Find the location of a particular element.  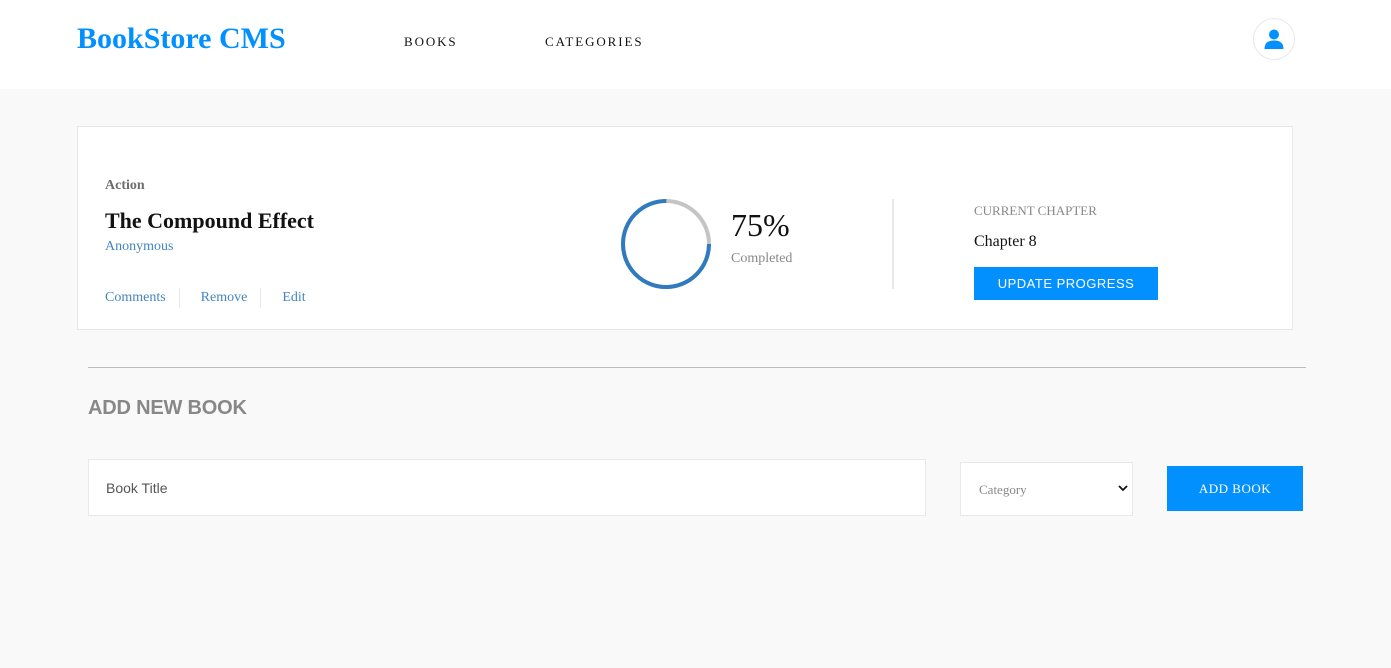

user-icon is located at coordinates (1274, 39).